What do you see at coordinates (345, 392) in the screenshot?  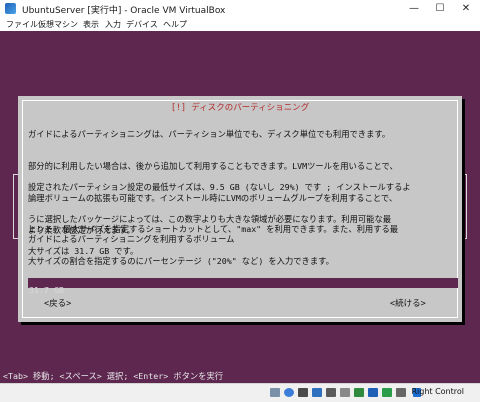 I see `shared-folder-icon` at bounding box center [345, 392].